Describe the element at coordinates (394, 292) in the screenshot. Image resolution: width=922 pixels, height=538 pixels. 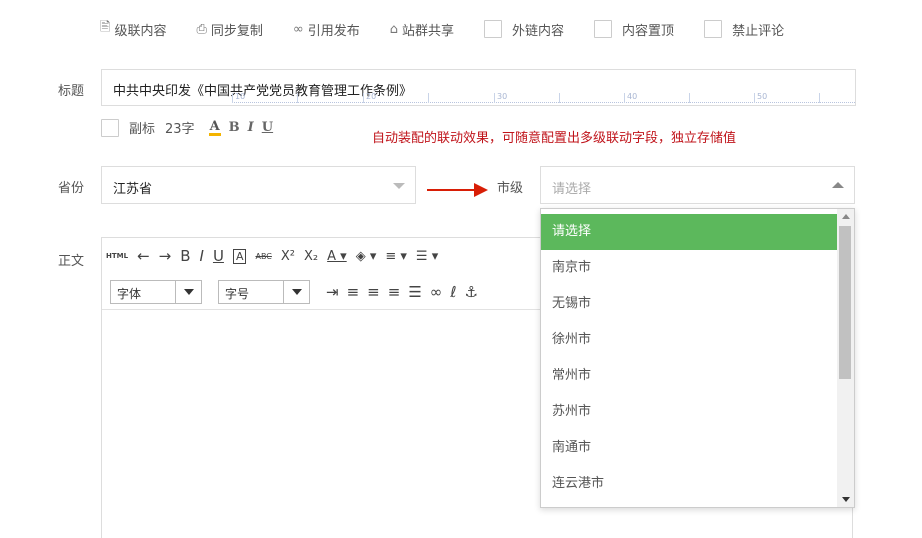
I see `align-right-icon: ≡` at that location.